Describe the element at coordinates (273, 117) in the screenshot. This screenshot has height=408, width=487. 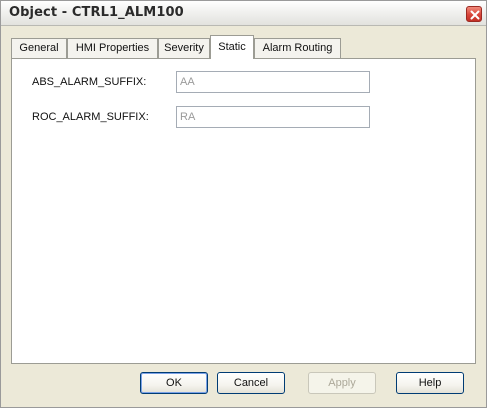
I see `roc-alarm-suffix-input` at that location.